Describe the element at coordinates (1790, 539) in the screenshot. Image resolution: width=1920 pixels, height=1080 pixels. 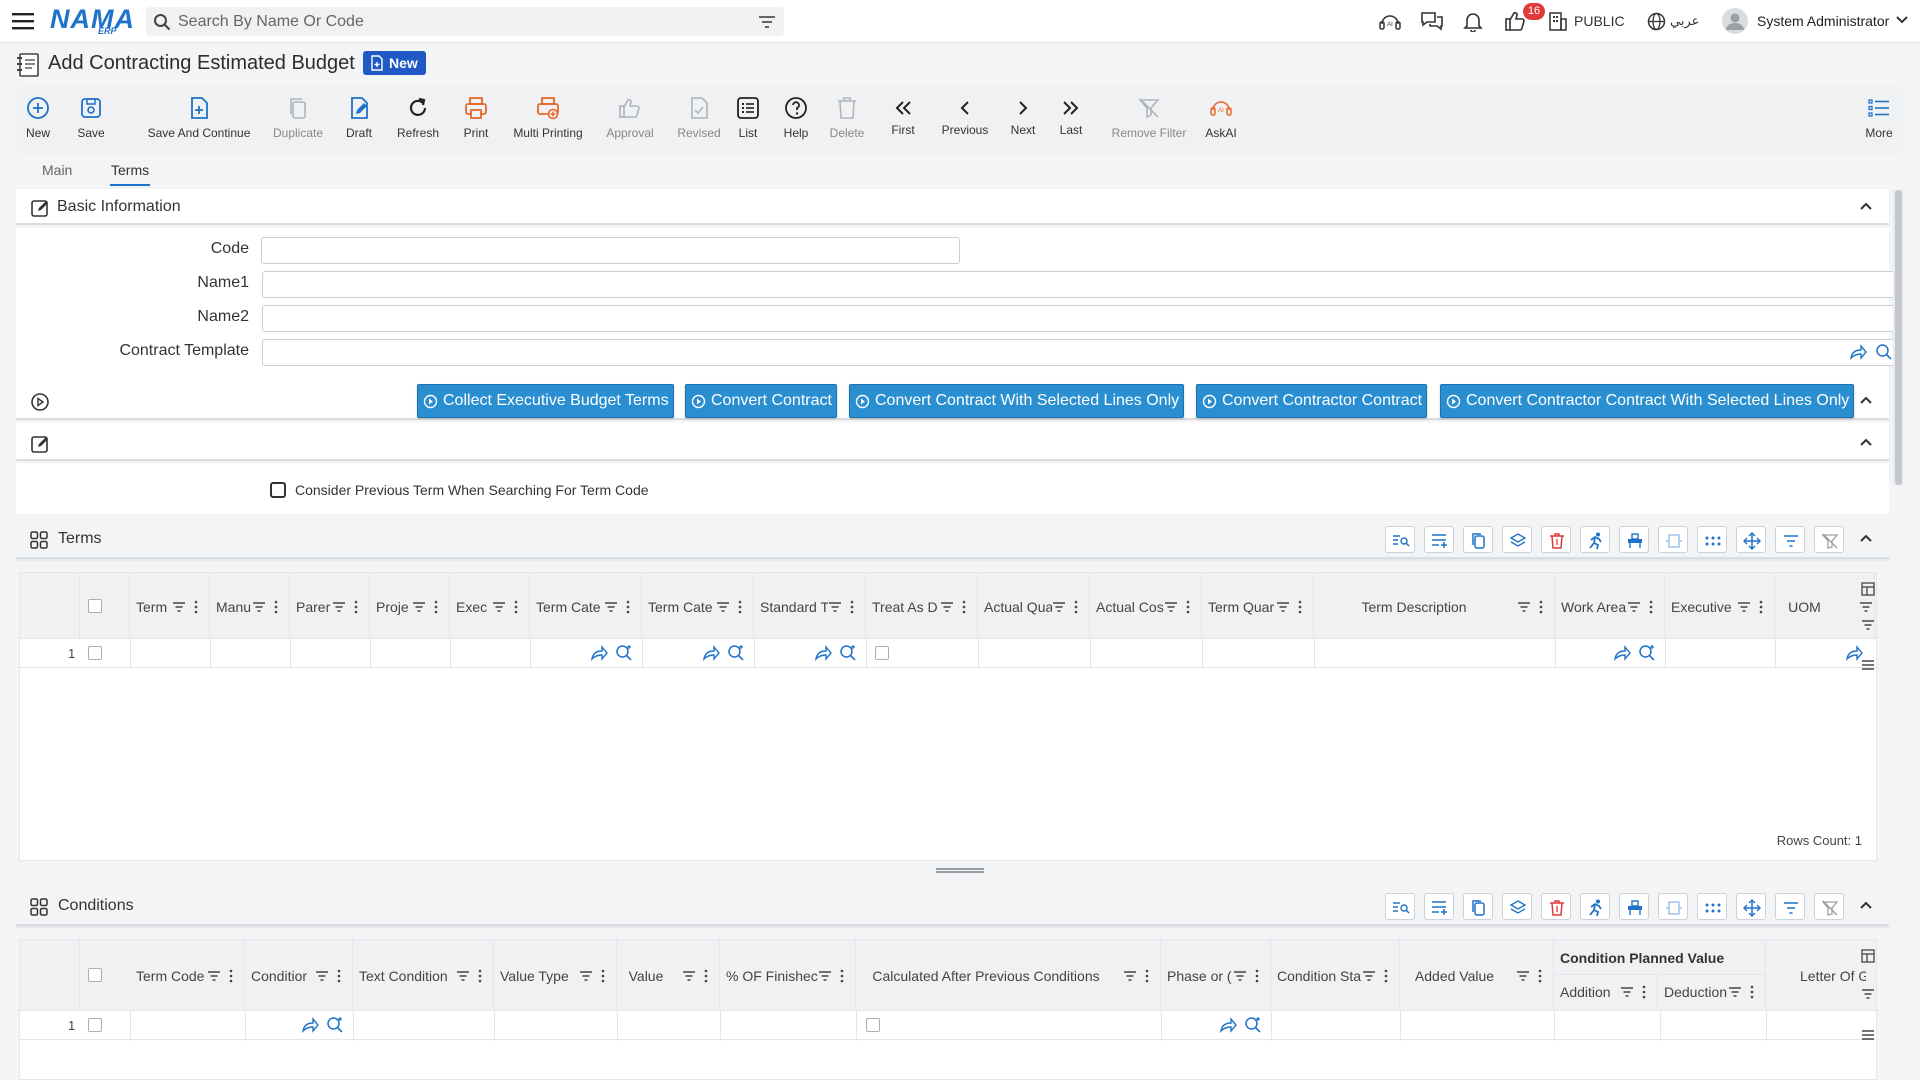
I see `grid-tool-filter-button` at that location.